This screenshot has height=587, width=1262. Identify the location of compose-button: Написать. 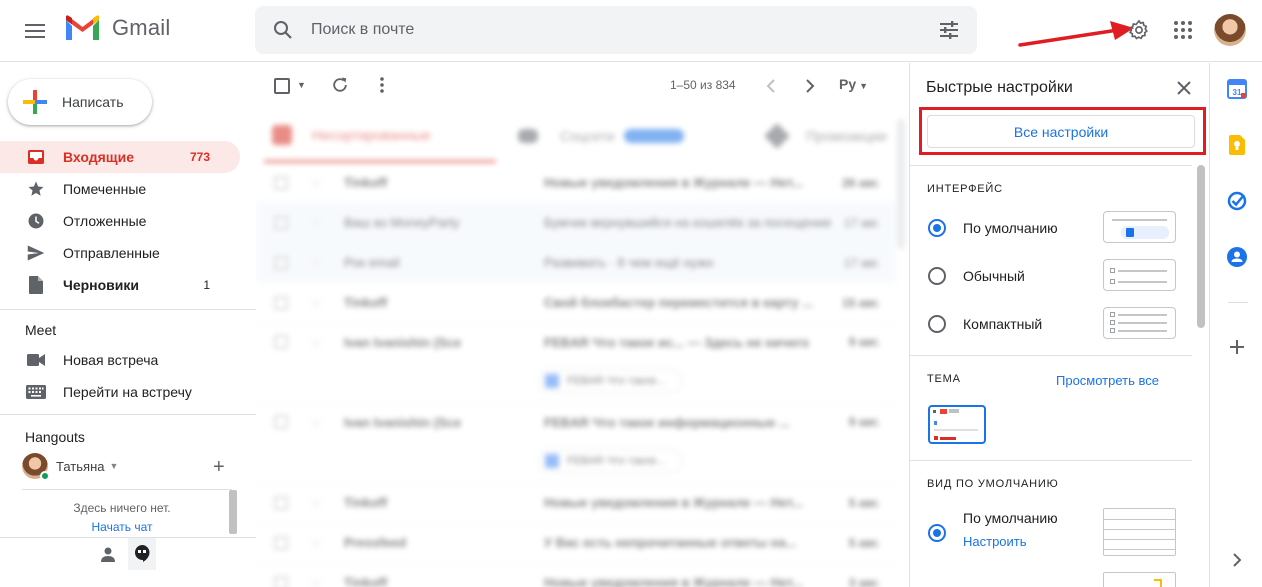
(80, 102).